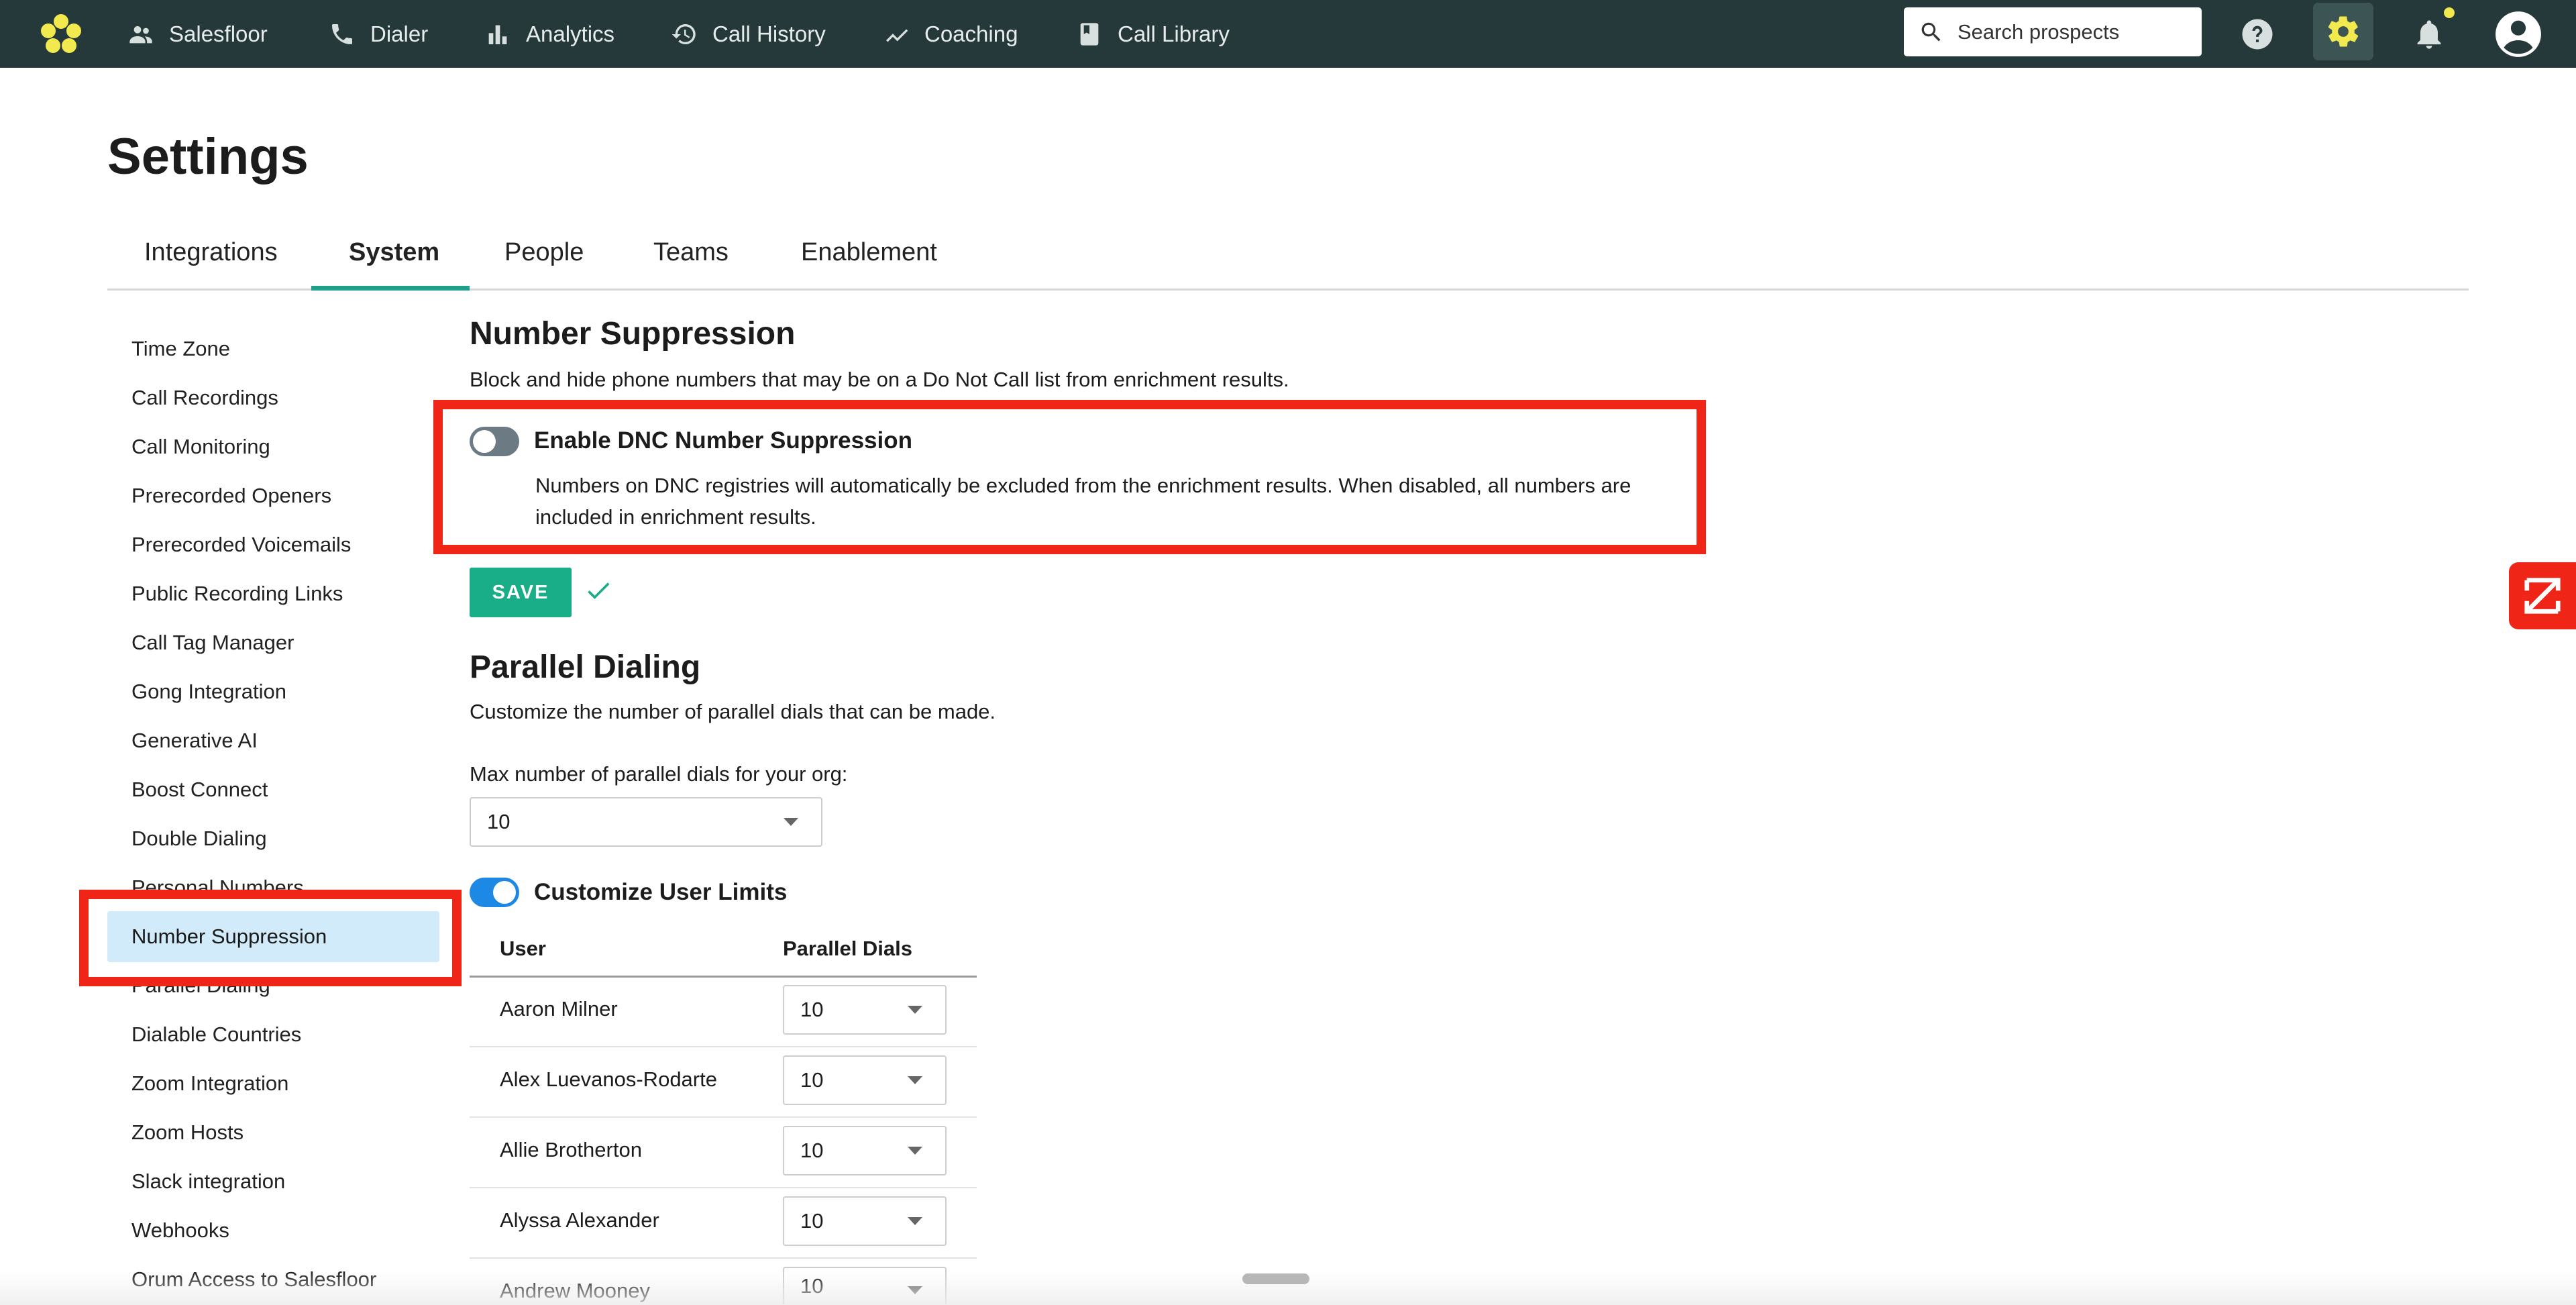  I want to click on history-icon, so click(684, 33).